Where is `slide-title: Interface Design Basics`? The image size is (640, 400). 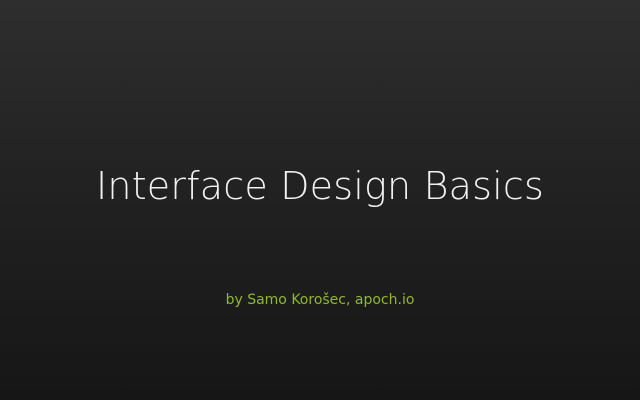
slide-title: Interface Design Basics is located at coordinates (320, 186).